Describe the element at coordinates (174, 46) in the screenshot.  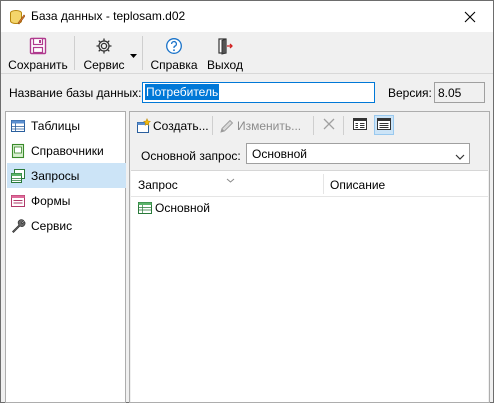
I see `help-icon` at that location.